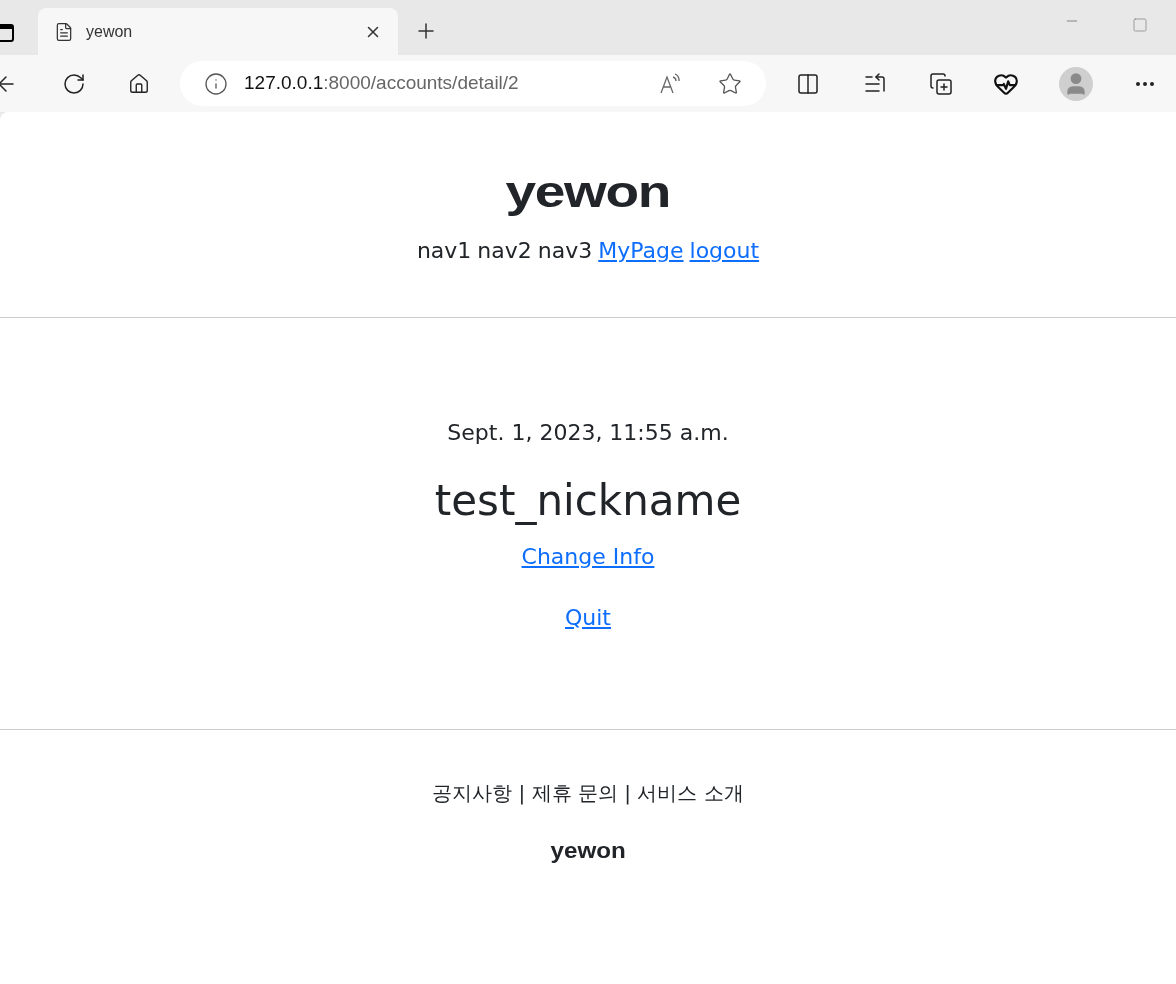  I want to click on favorite-icon, so click(730, 83).